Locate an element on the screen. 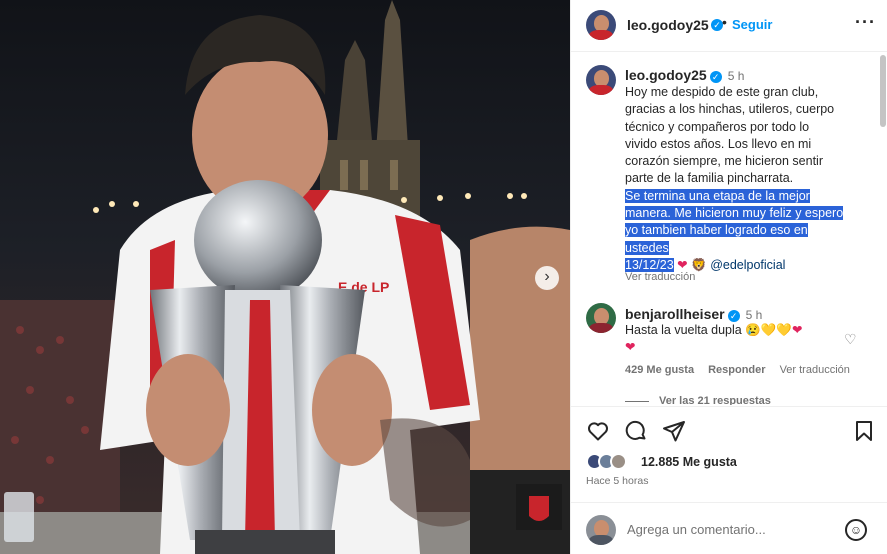  caption-avatar is located at coordinates (601, 80).